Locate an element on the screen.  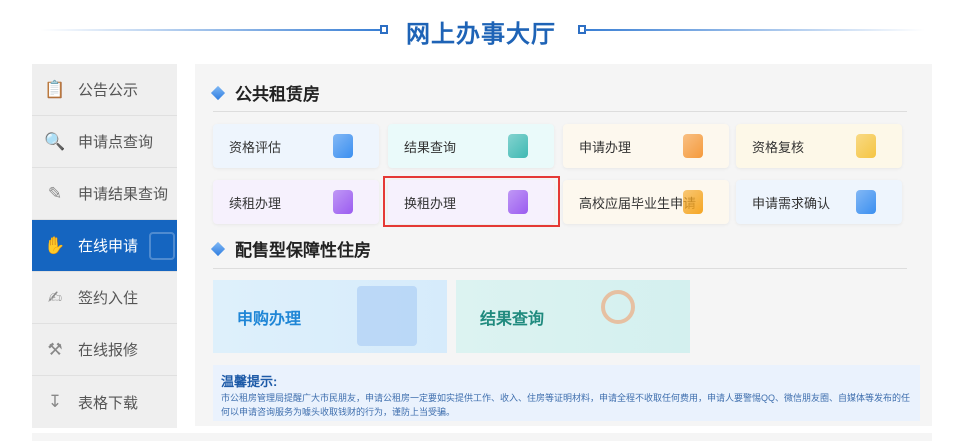
sidebar-item-announcements: 📋 公告公示 is located at coordinates (104, 90).